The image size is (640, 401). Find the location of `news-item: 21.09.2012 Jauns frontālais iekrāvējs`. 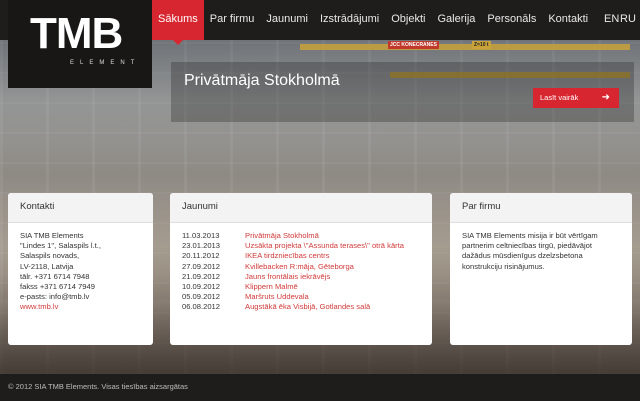

news-item: 21.09.2012 Jauns frontālais iekrāvējs is located at coordinates (307, 277).